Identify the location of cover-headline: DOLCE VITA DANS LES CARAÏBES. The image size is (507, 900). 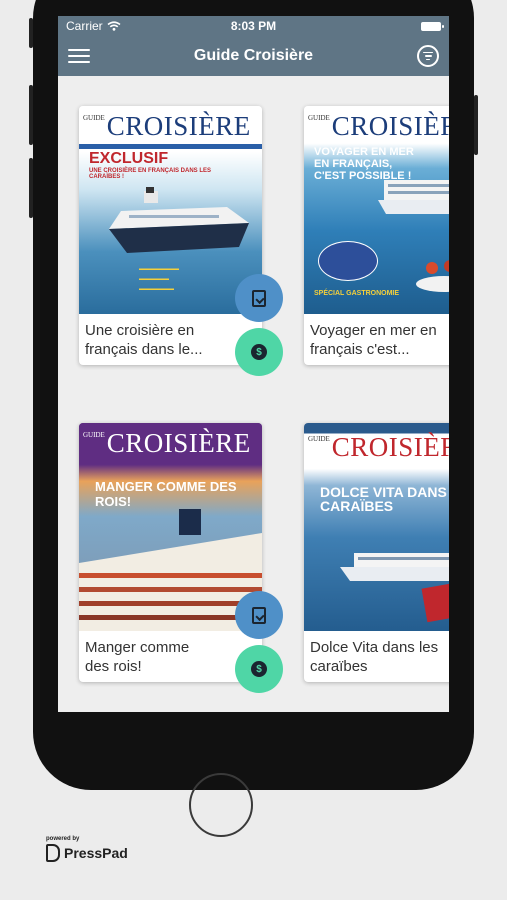
(384, 499).